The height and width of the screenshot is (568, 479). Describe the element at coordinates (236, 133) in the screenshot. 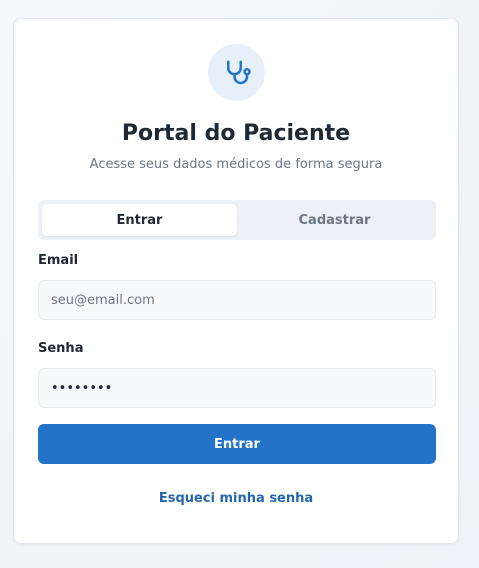

I see `page-title: Portal do Paciente` at that location.